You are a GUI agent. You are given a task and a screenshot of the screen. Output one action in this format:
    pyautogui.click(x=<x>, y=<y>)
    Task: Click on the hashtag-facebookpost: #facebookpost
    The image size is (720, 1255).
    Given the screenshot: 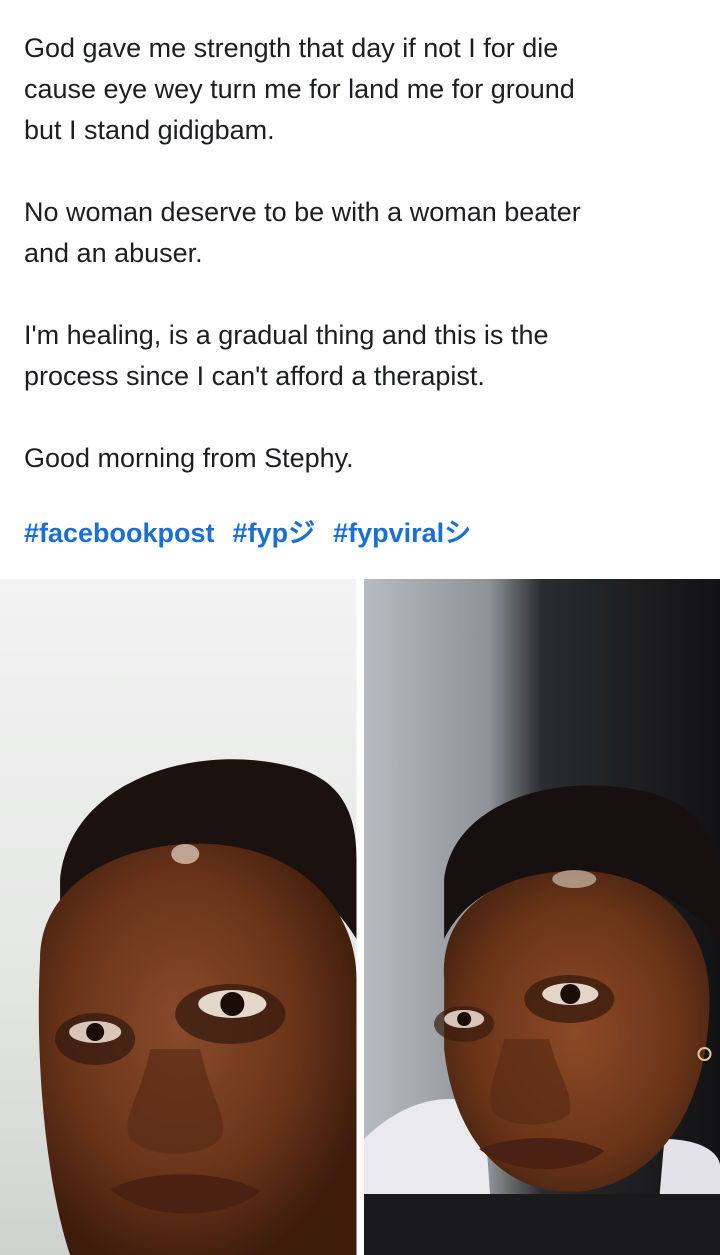 What is the action you would take?
    pyautogui.click(x=119, y=533)
    